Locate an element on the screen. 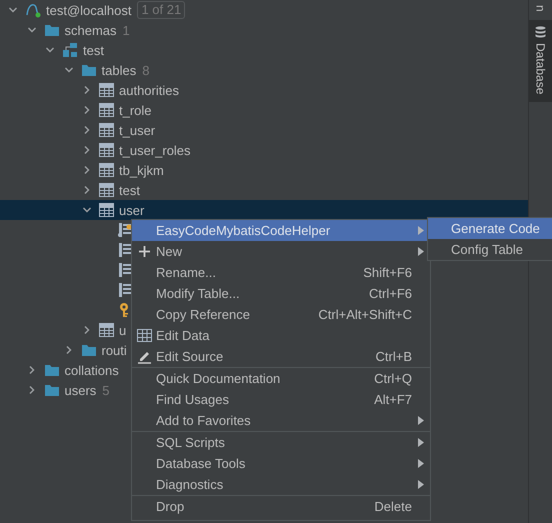 This screenshot has height=523, width=552. shortcut-label: Ctrl+Q is located at coordinates (393, 378).